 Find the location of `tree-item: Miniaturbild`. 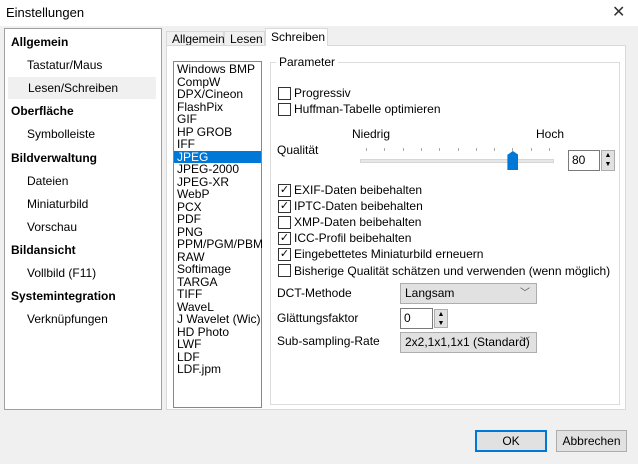

tree-item: Miniaturbild is located at coordinates (82, 204).